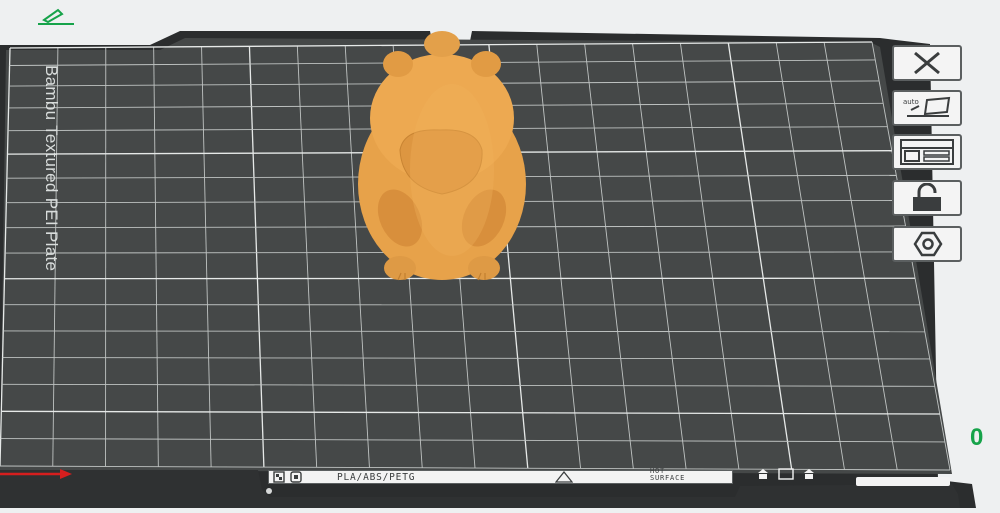 The image size is (1000, 513). What do you see at coordinates (51, 160) in the screenshot?
I see `plate-name-label: Bambu Textured PEI Plate` at bounding box center [51, 160].